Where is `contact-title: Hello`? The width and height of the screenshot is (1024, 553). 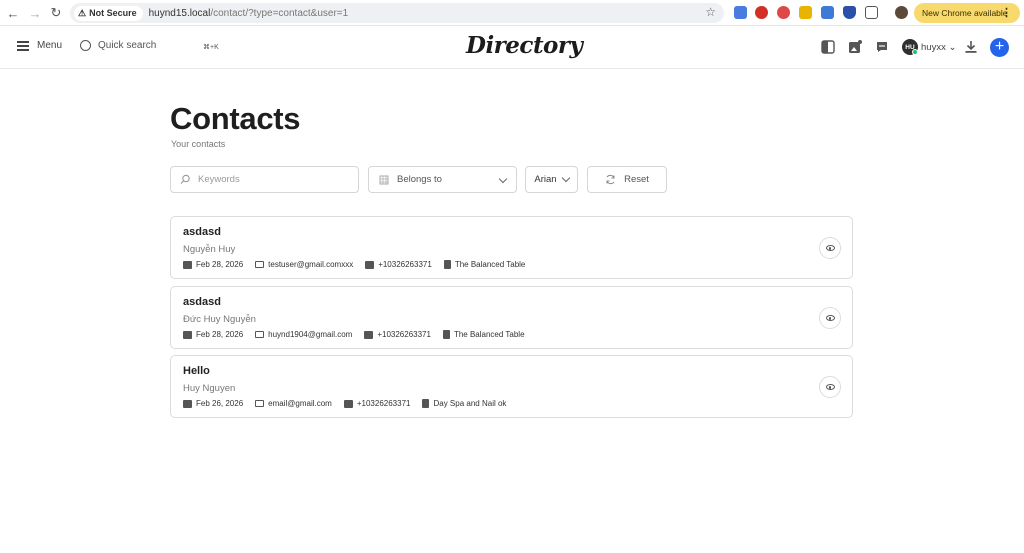 contact-title: Hello is located at coordinates (196, 371).